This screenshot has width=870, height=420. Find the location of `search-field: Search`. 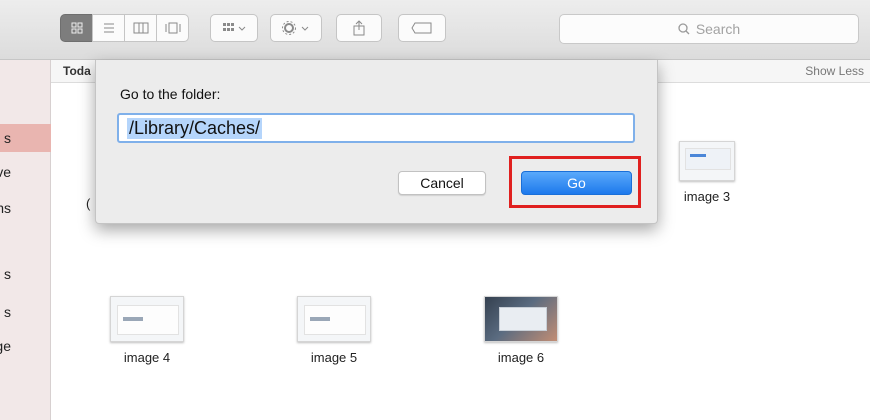

search-field: Search is located at coordinates (709, 29).